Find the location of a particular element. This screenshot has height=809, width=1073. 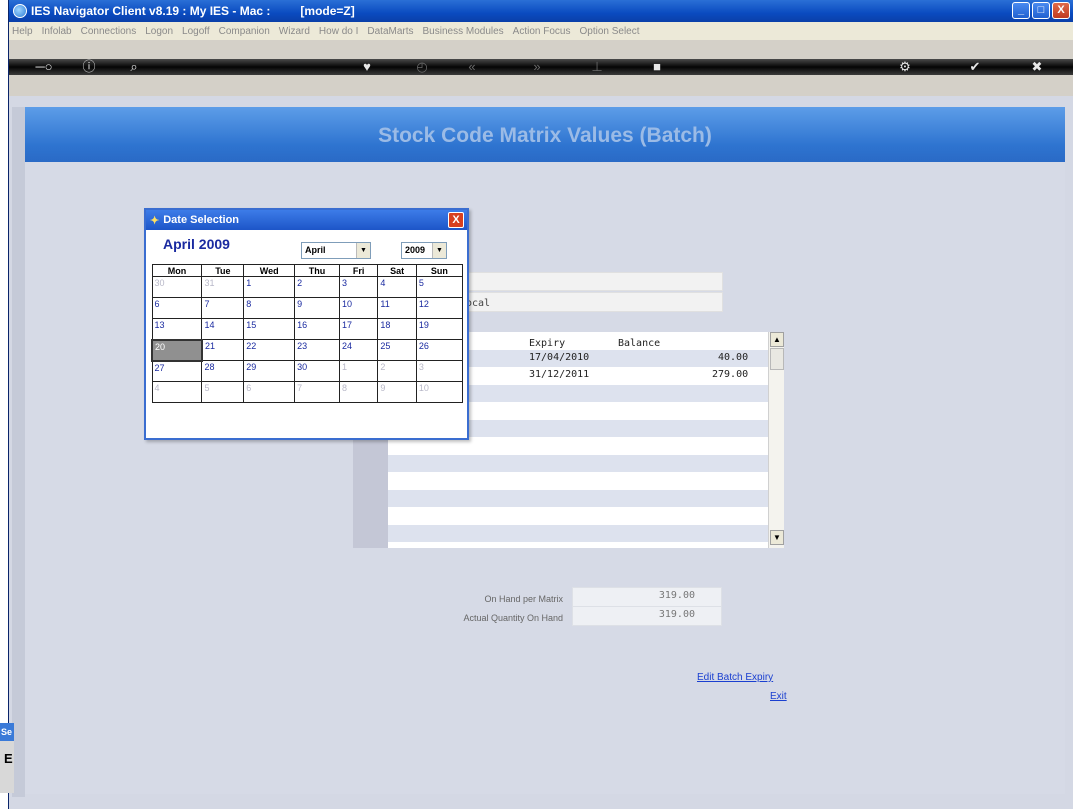

stop-icon: ■ is located at coordinates (657, 67).